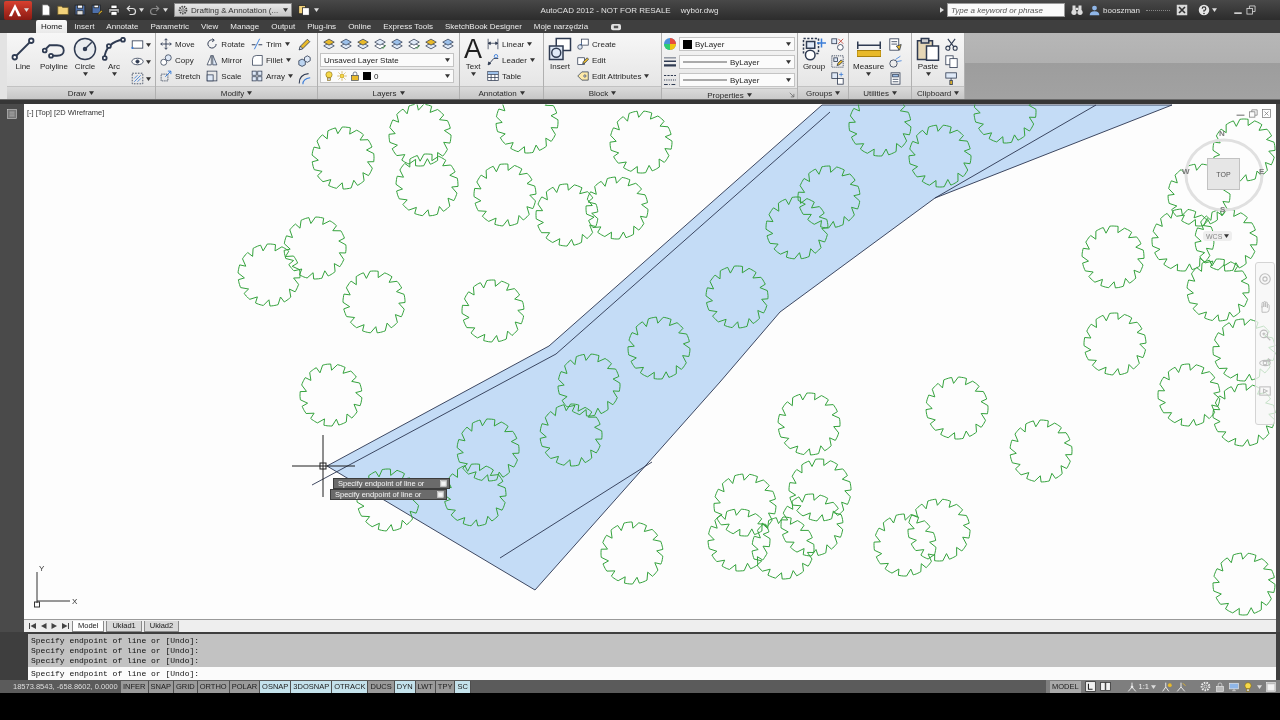 This screenshot has height=720, width=1280. What do you see at coordinates (560, 54) in the screenshot?
I see `tool-button: Insert` at bounding box center [560, 54].